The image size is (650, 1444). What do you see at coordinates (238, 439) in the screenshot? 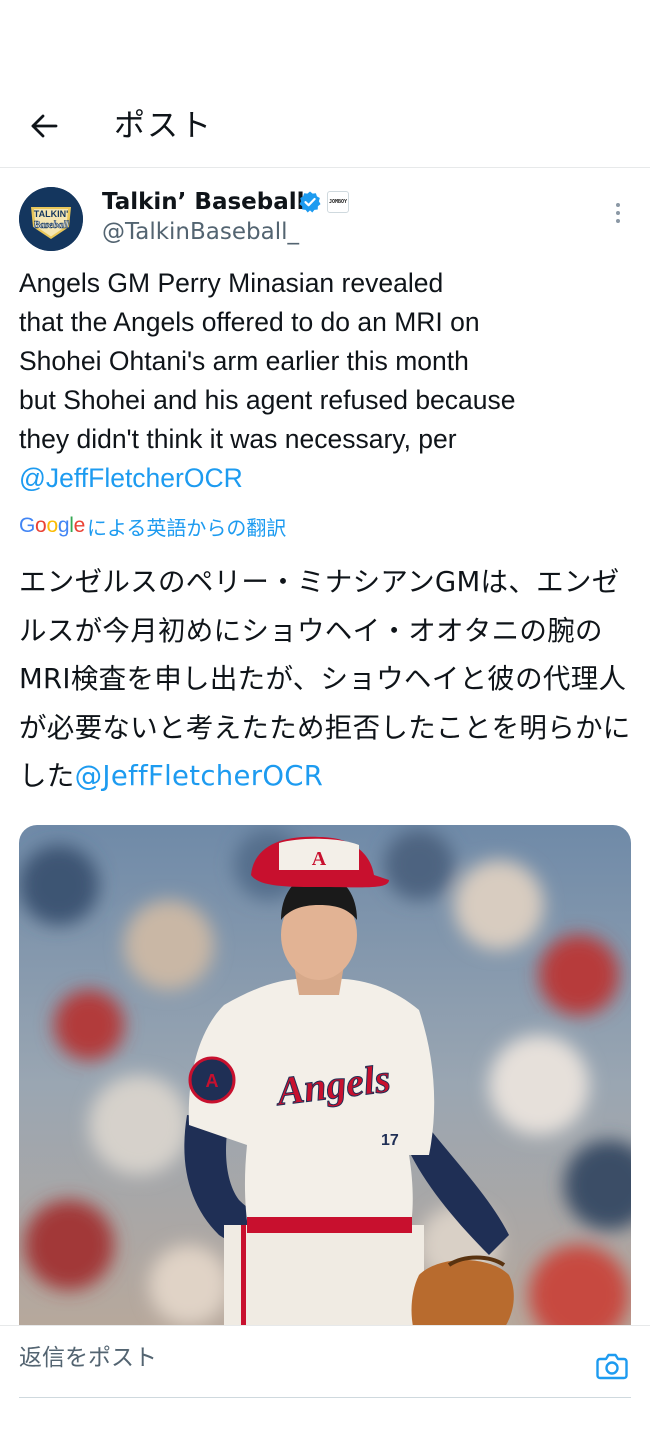
I see `post-text-line: they didn't think it was necessary, per` at bounding box center [238, 439].